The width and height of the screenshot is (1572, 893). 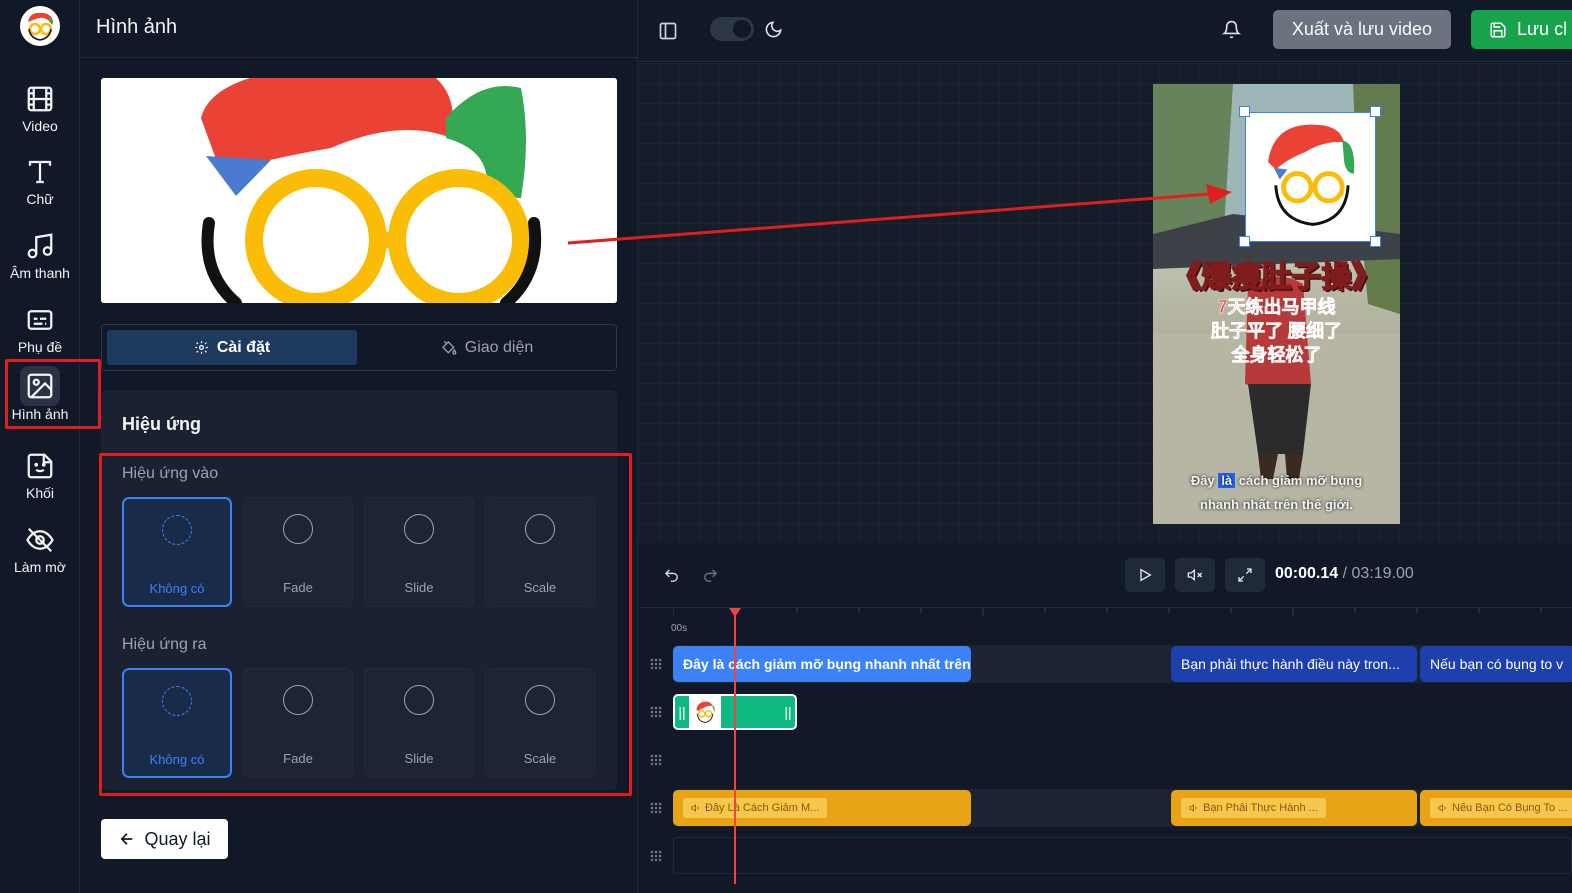 What do you see at coordinates (40, 386) in the screenshot?
I see `active-item-bg` at bounding box center [40, 386].